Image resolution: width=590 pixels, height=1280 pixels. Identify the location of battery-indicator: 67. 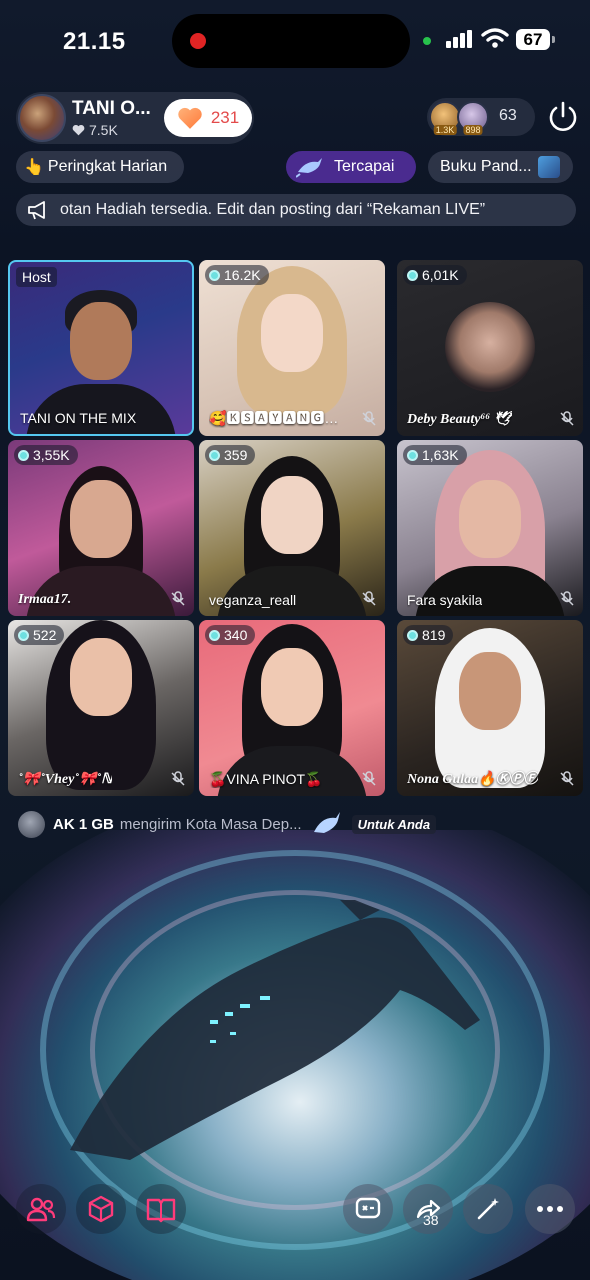
(535, 39).